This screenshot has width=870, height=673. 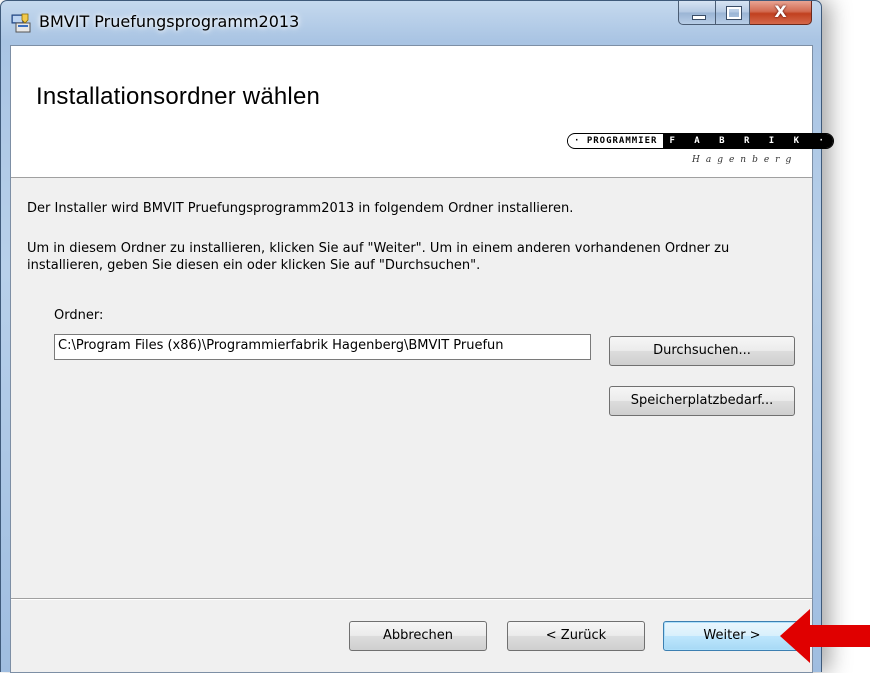 I want to click on close-button: X, so click(x=781, y=13).